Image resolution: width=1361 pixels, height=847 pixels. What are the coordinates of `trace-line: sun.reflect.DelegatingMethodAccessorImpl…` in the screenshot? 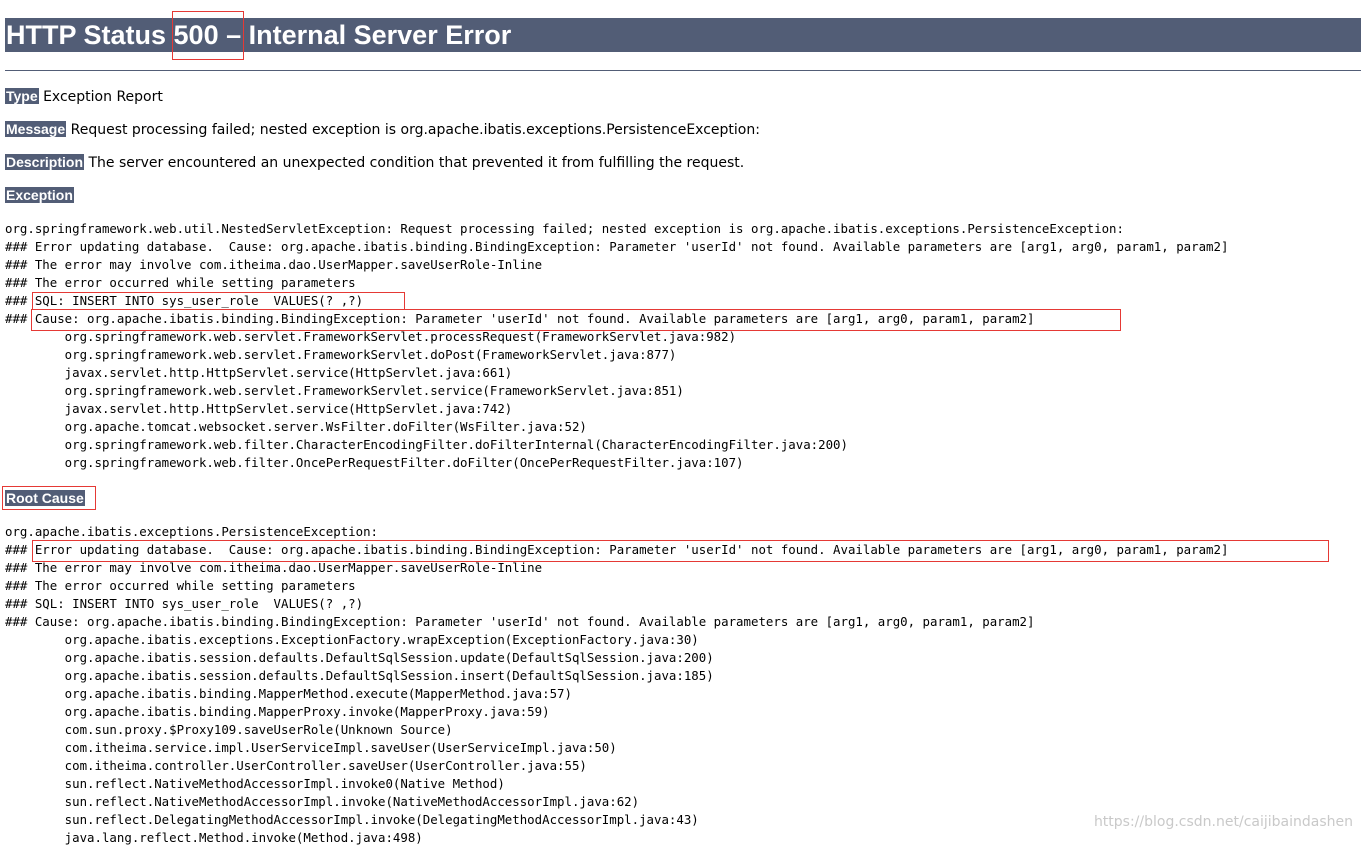 It's located at (352, 819).